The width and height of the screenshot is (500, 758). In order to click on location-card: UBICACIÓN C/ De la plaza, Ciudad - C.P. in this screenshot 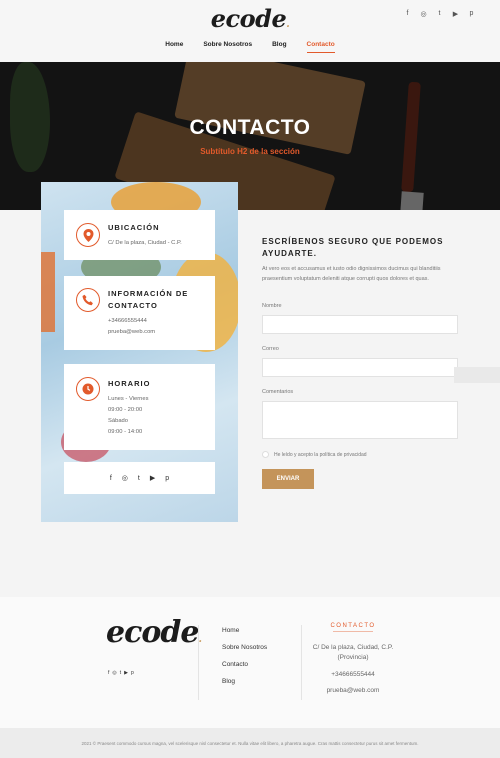, I will do `click(139, 235)`.